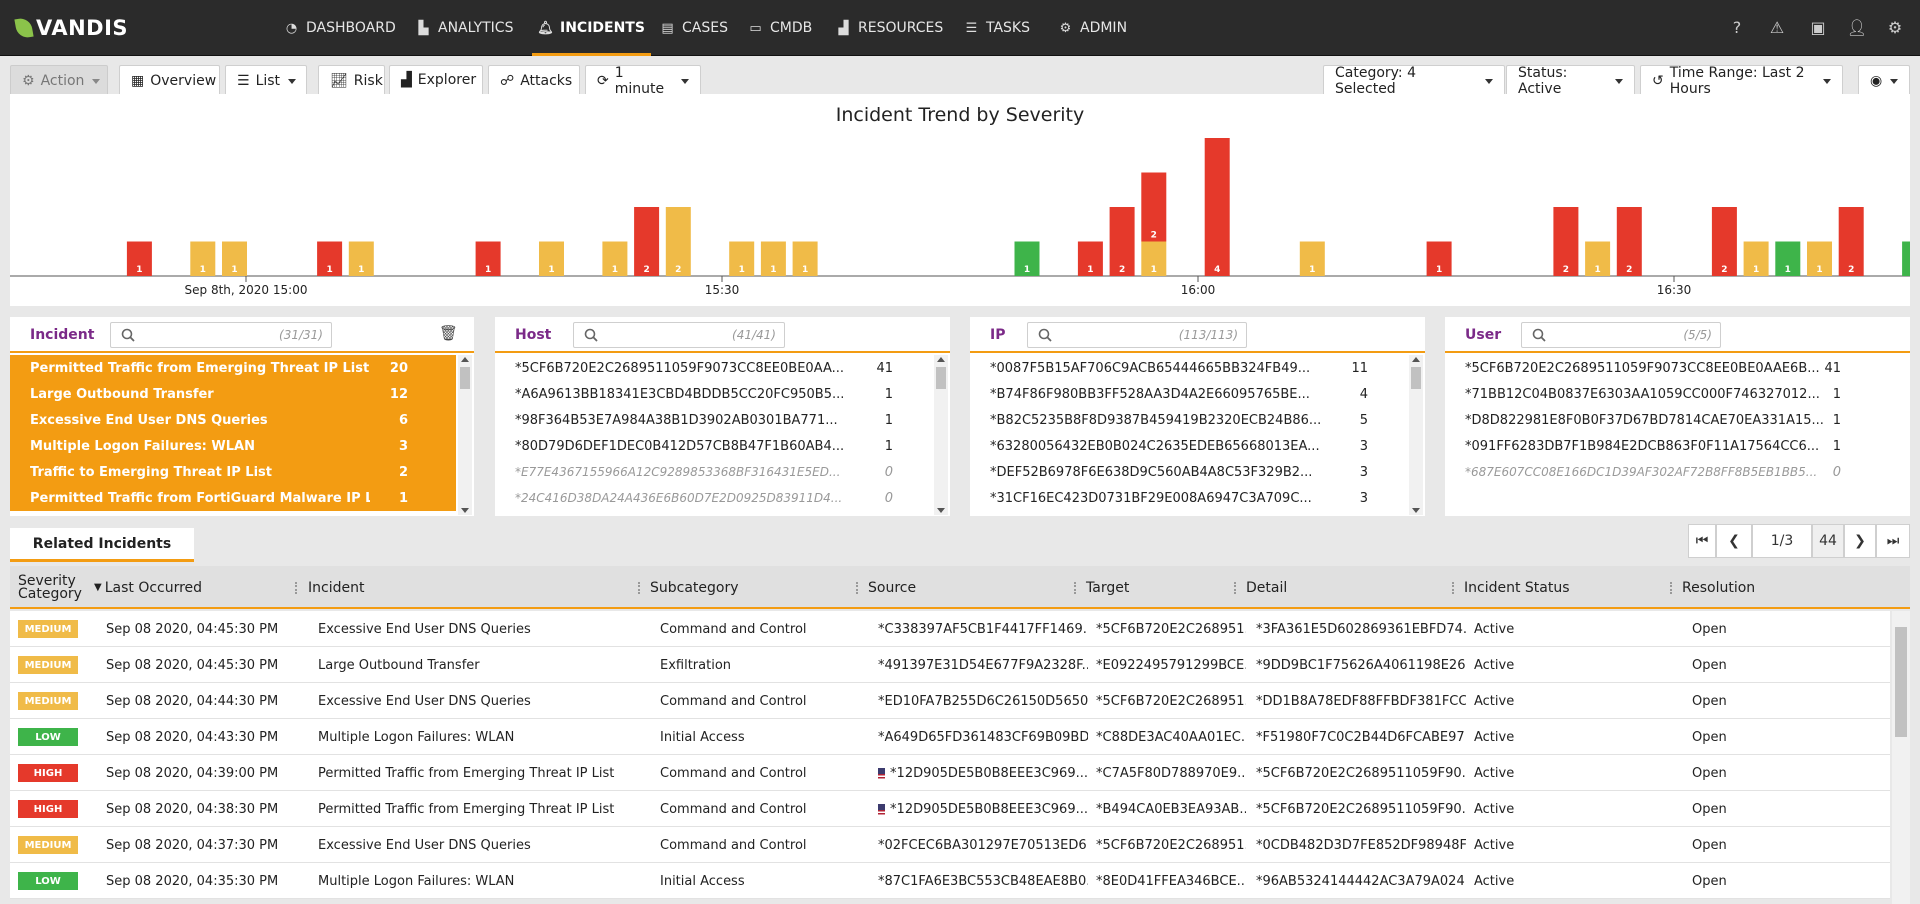 Image resolution: width=1920 pixels, height=904 pixels. I want to click on col-incident: Incident, so click(336, 587).